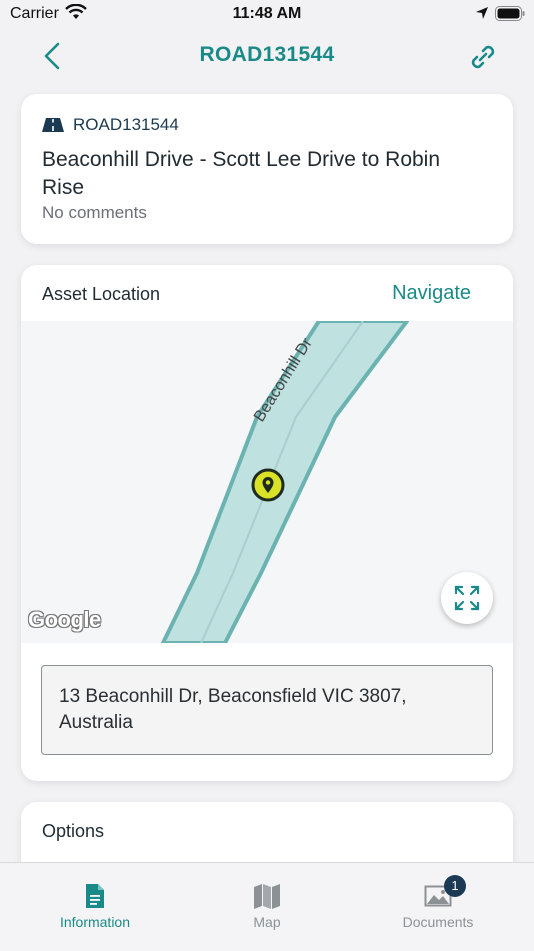 The height and width of the screenshot is (951, 534). What do you see at coordinates (438, 922) in the screenshot?
I see `tab-label: Documents` at bounding box center [438, 922].